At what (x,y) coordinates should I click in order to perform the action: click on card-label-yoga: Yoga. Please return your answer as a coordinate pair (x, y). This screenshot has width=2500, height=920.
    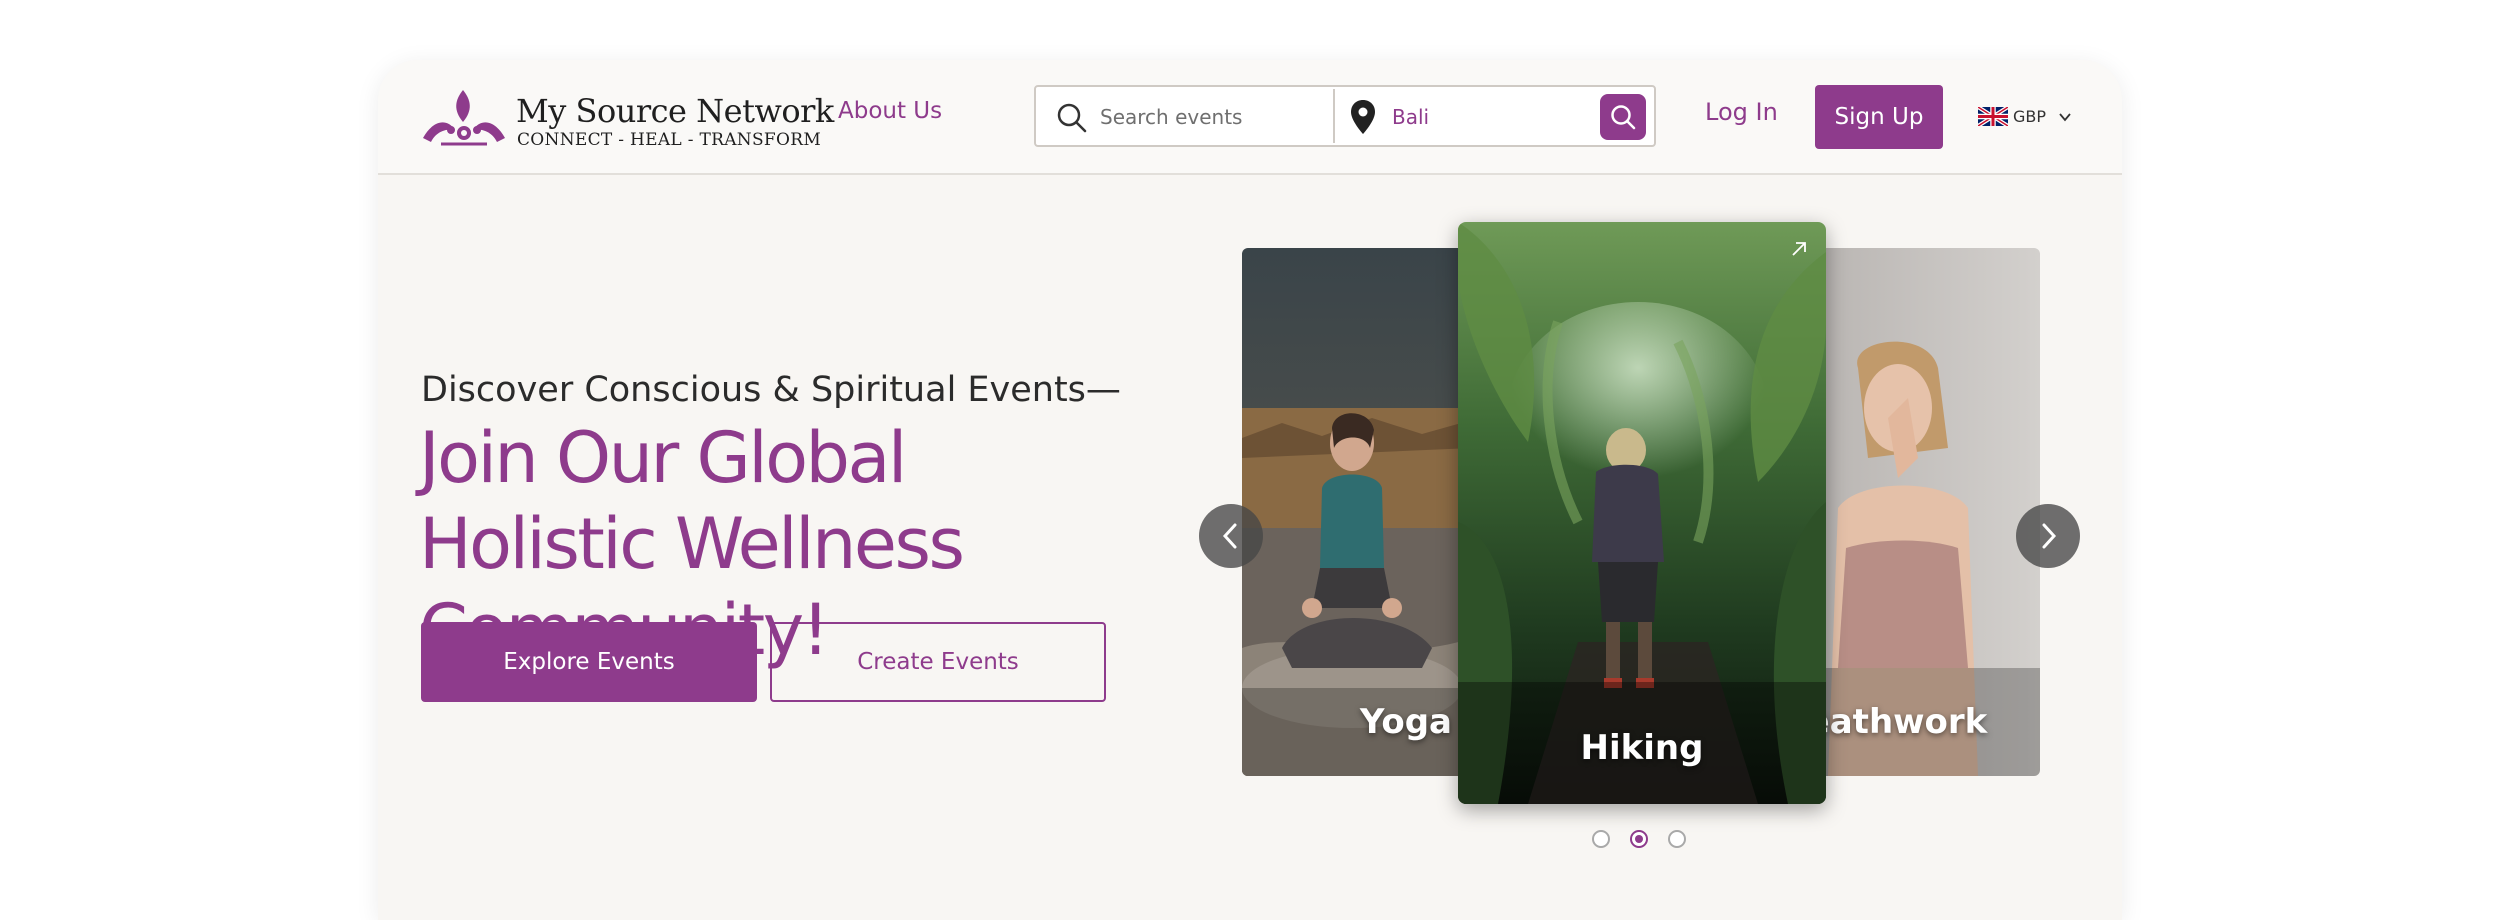
    Looking at the image, I should click on (1405, 722).